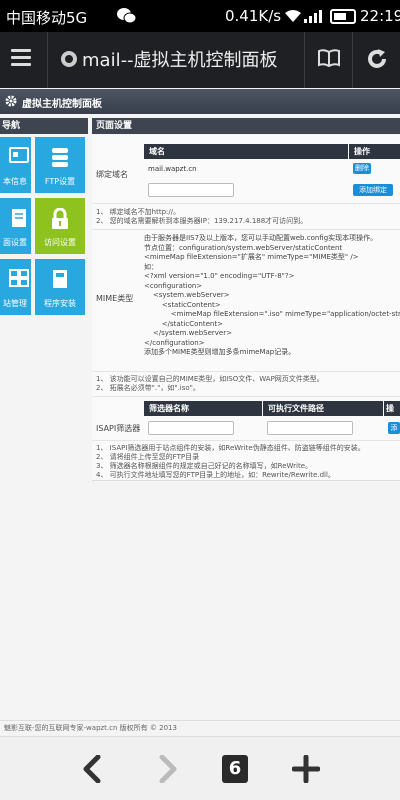  What do you see at coordinates (18, 218) in the screenshot?
I see `document-icon` at bounding box center [18, 218].